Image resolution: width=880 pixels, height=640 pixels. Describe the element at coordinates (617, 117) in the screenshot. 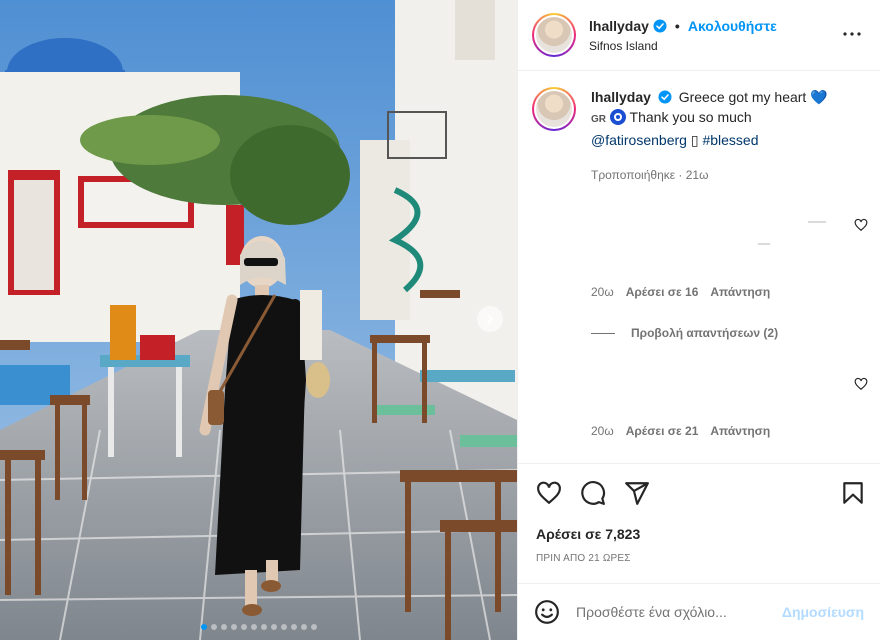

I see `nazar-amulet-icon` at that location.